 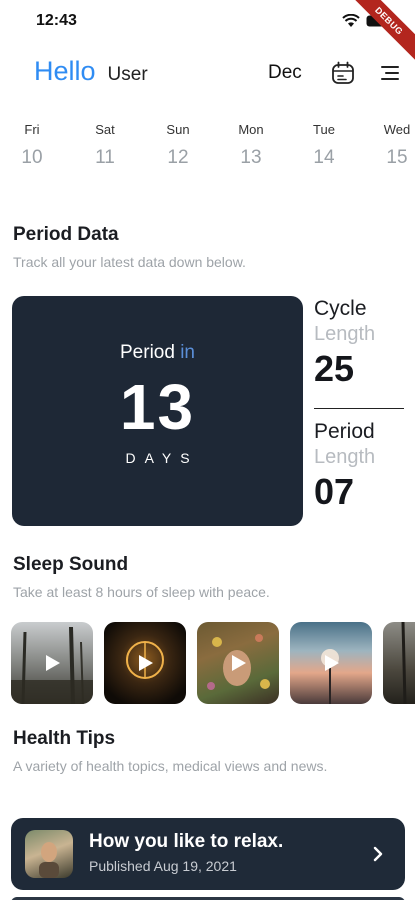 I want to click on cycle-title: Cycle, so click(x=340, y=308).